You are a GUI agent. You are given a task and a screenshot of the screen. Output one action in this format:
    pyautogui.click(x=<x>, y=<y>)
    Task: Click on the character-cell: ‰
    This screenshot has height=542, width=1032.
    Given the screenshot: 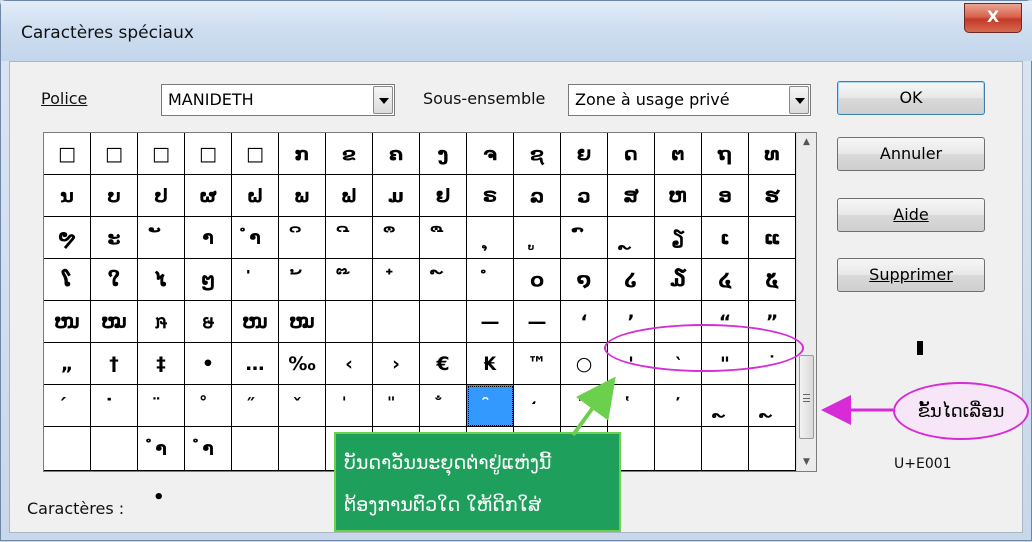 What is the action you would take?
    pyautogui.click(x=302, y=364)
    